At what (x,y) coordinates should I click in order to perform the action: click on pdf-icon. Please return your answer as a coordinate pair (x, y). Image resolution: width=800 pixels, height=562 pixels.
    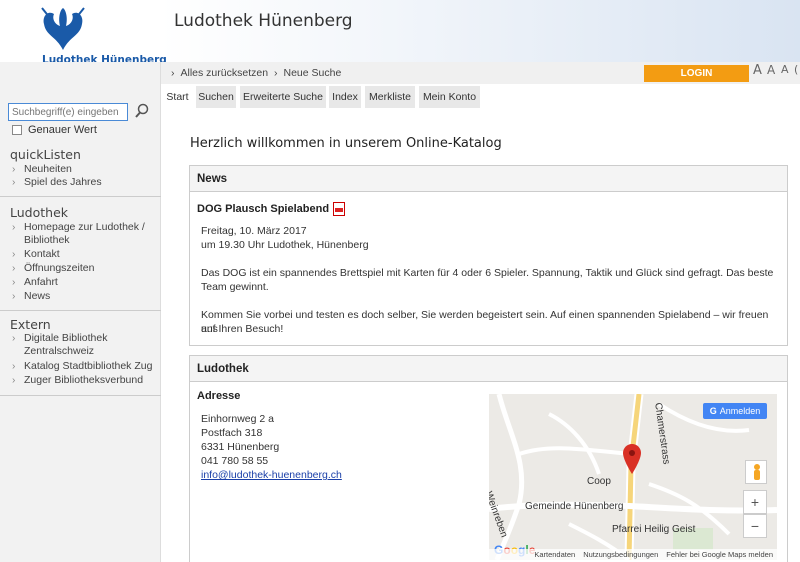
    Looking at the image, I should click on (339, 209).